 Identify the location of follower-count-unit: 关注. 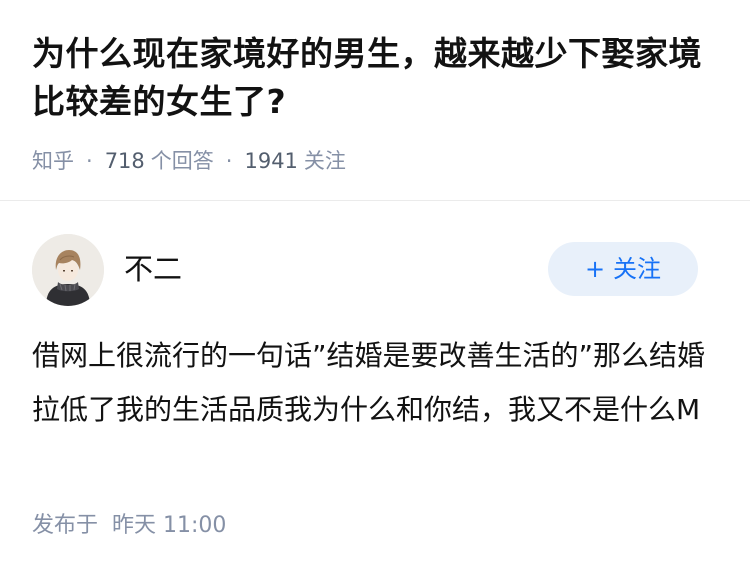
(324, 161).